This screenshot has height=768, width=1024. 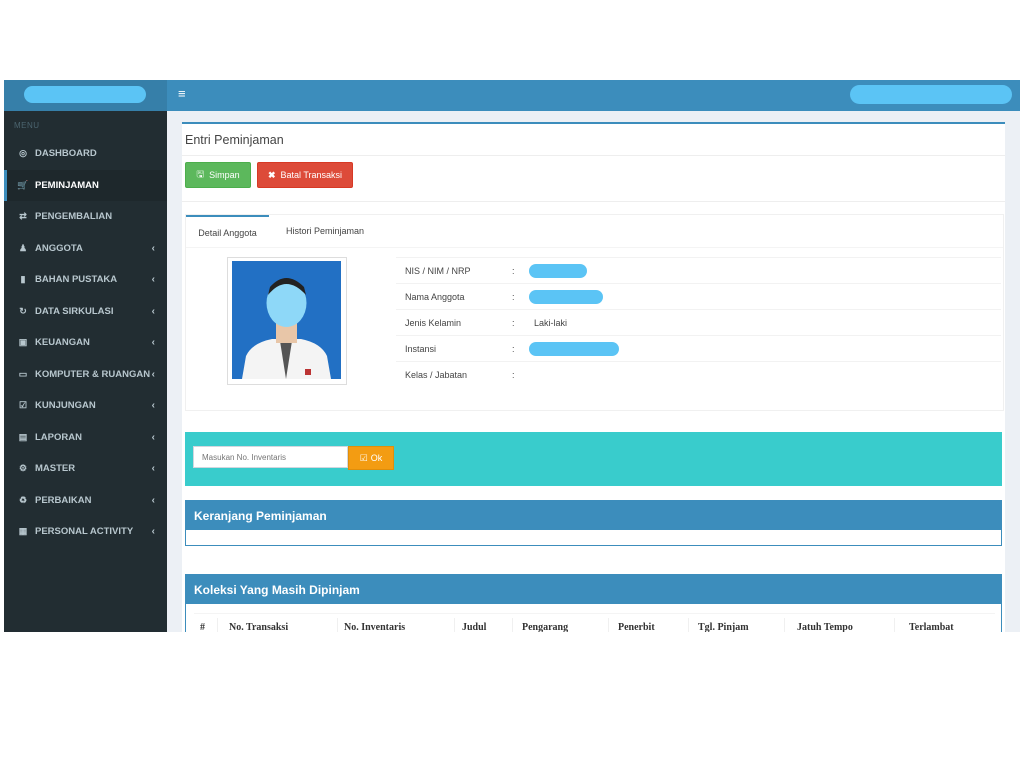 I want to click on sidebar-item-label: DASHBOARD, so click(x=66, y=153).